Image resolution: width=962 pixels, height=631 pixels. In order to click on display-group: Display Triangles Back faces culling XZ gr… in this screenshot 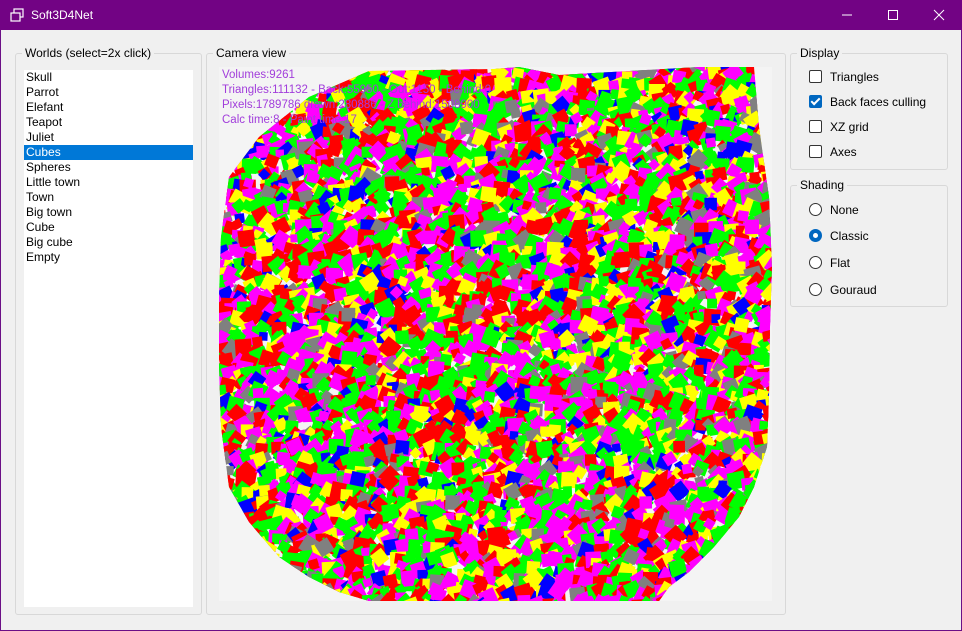, I will do `click(869, 108)`.